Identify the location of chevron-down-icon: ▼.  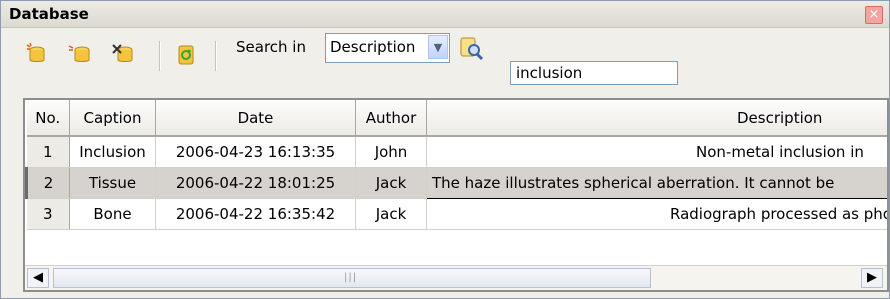
(438, 47).